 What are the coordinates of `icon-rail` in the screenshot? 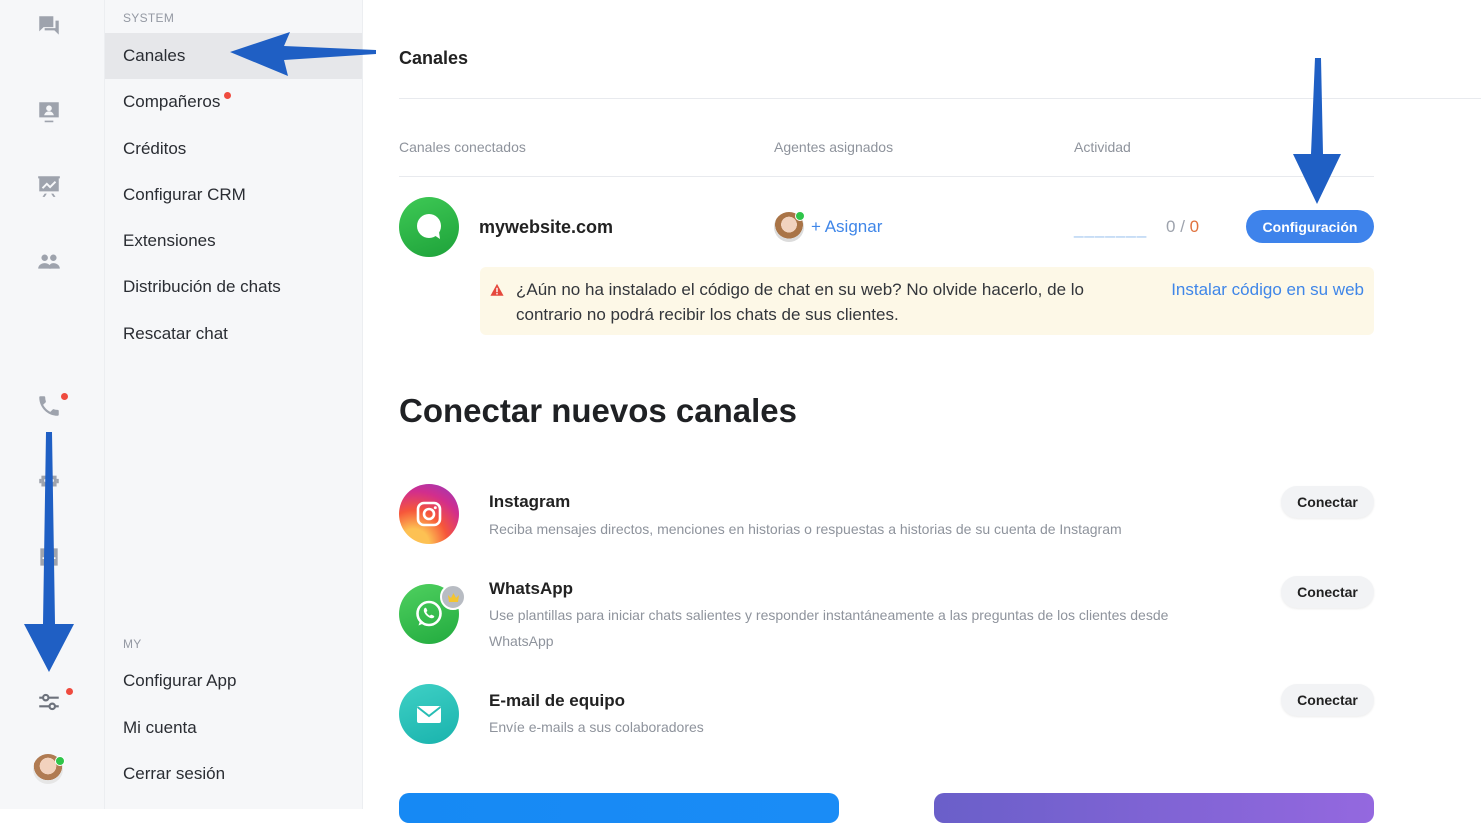 It's located at (52, 404).